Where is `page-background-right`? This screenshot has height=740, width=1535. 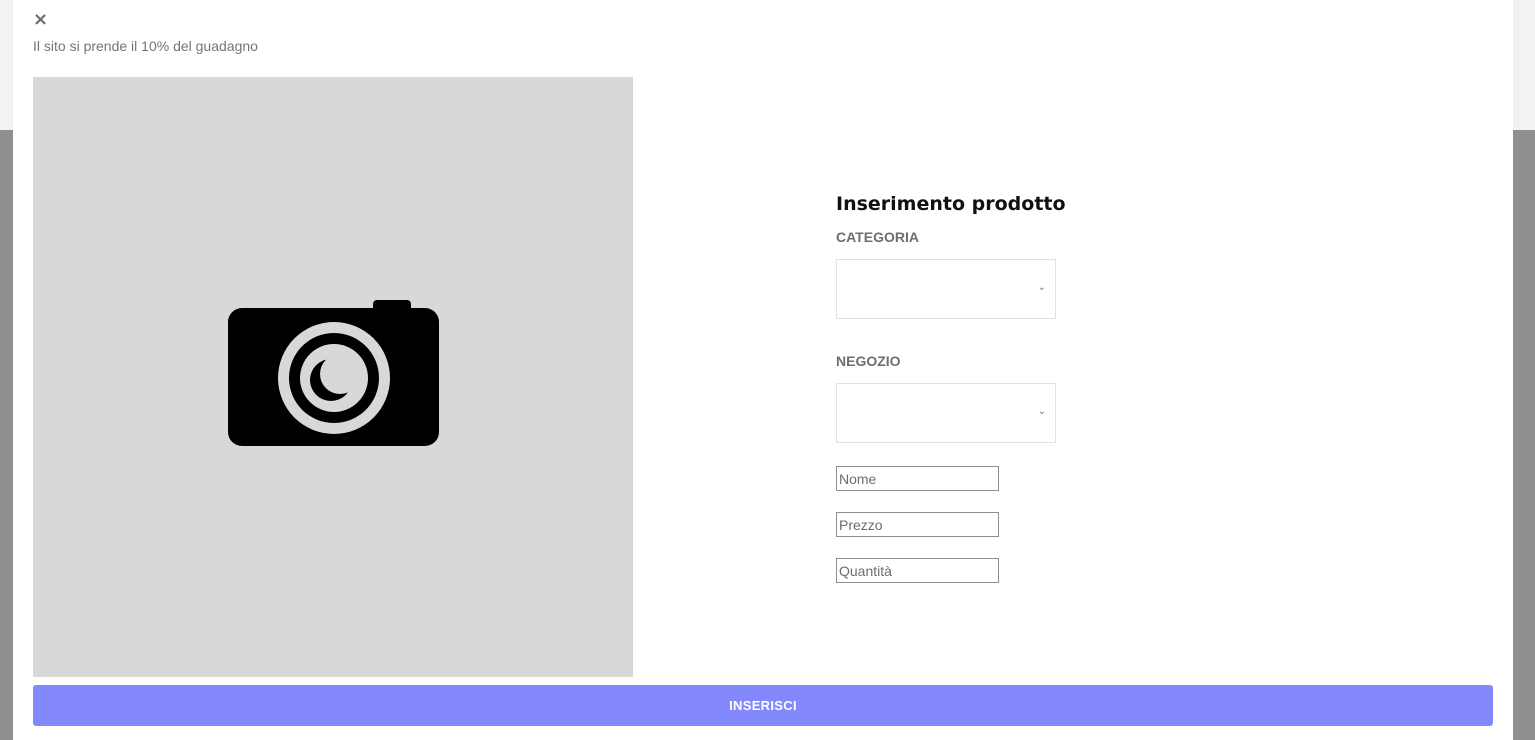
page-background-right is located at coordinates (1524, 65).